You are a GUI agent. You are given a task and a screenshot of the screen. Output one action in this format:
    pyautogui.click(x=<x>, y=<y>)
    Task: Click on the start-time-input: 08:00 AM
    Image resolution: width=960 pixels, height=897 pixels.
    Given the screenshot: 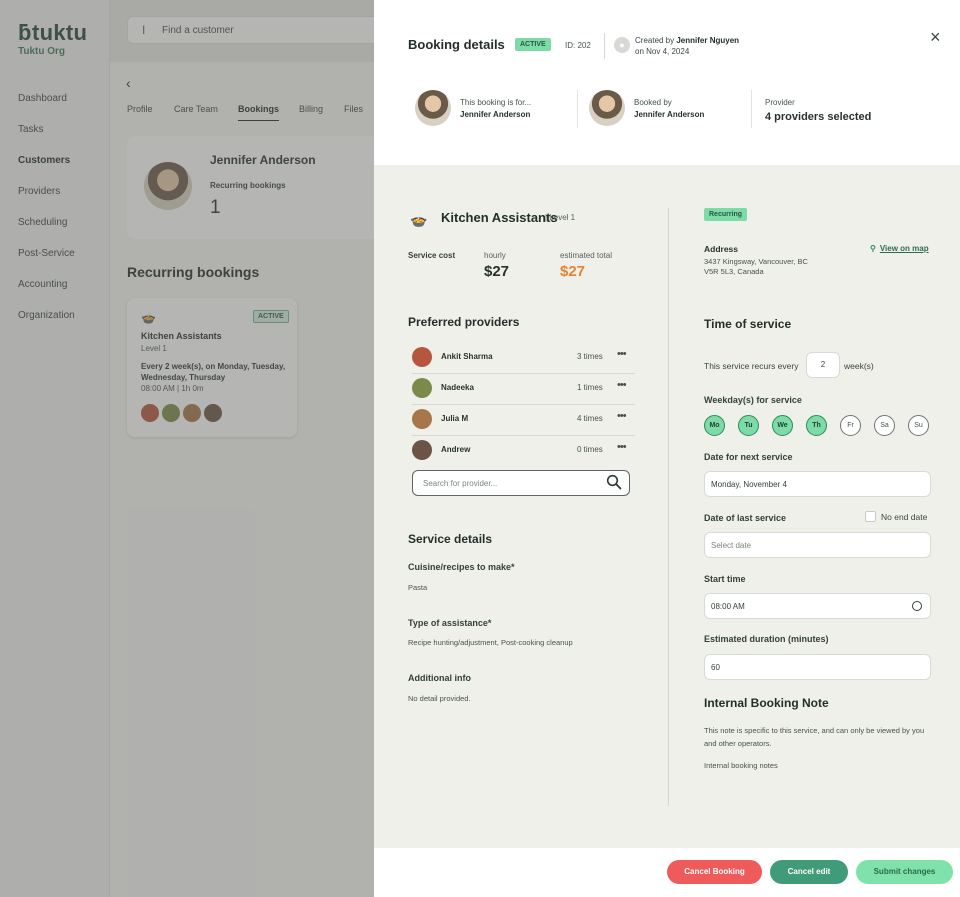 What is the action you would take?
    pyautogui.click(x=817, y=606)
    